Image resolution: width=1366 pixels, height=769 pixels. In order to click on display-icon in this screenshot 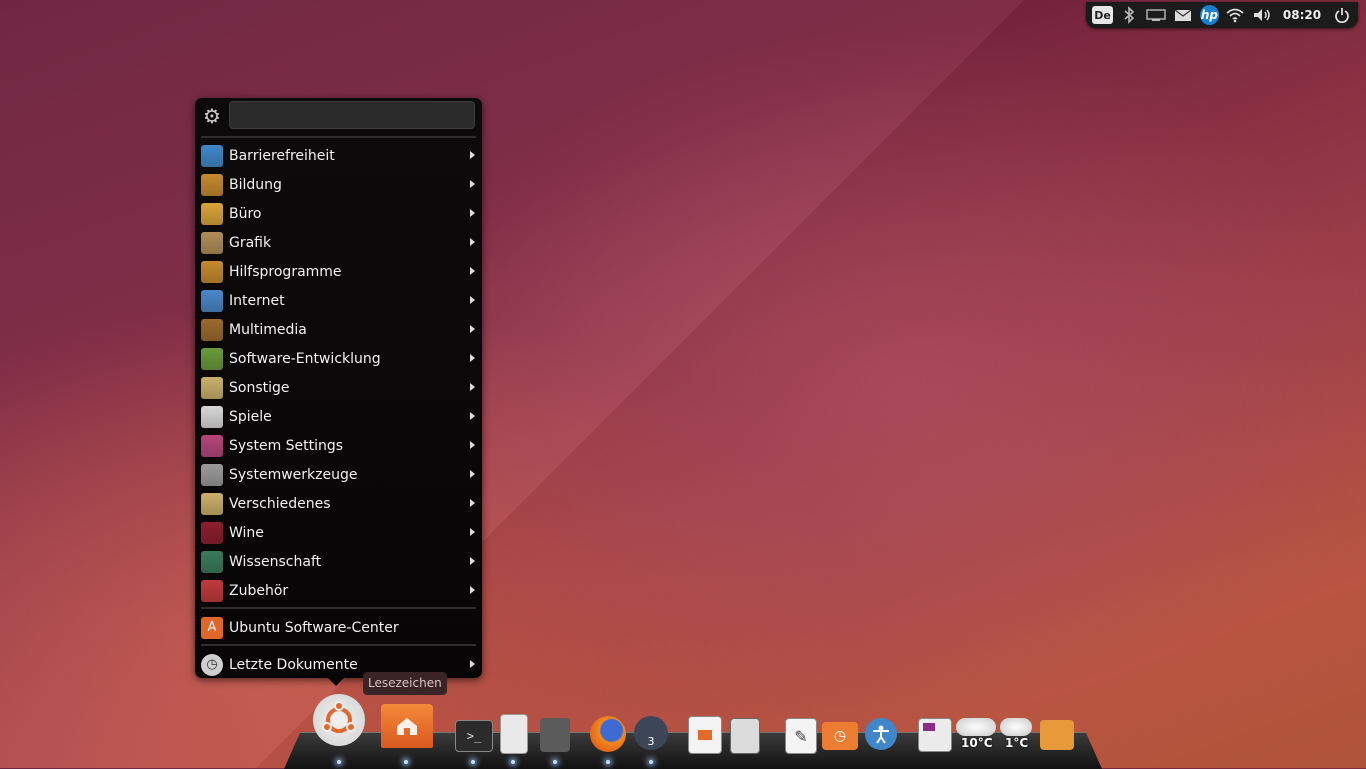, I will do `click(1156, 15)`.